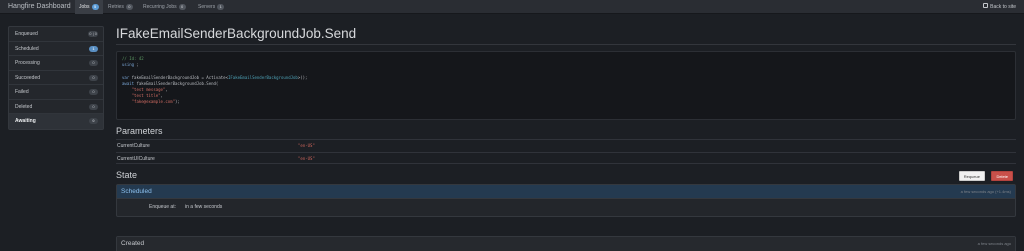 This screenshot has width=1024, height=251. I want to click on external-link-icon, so click(986, 6).